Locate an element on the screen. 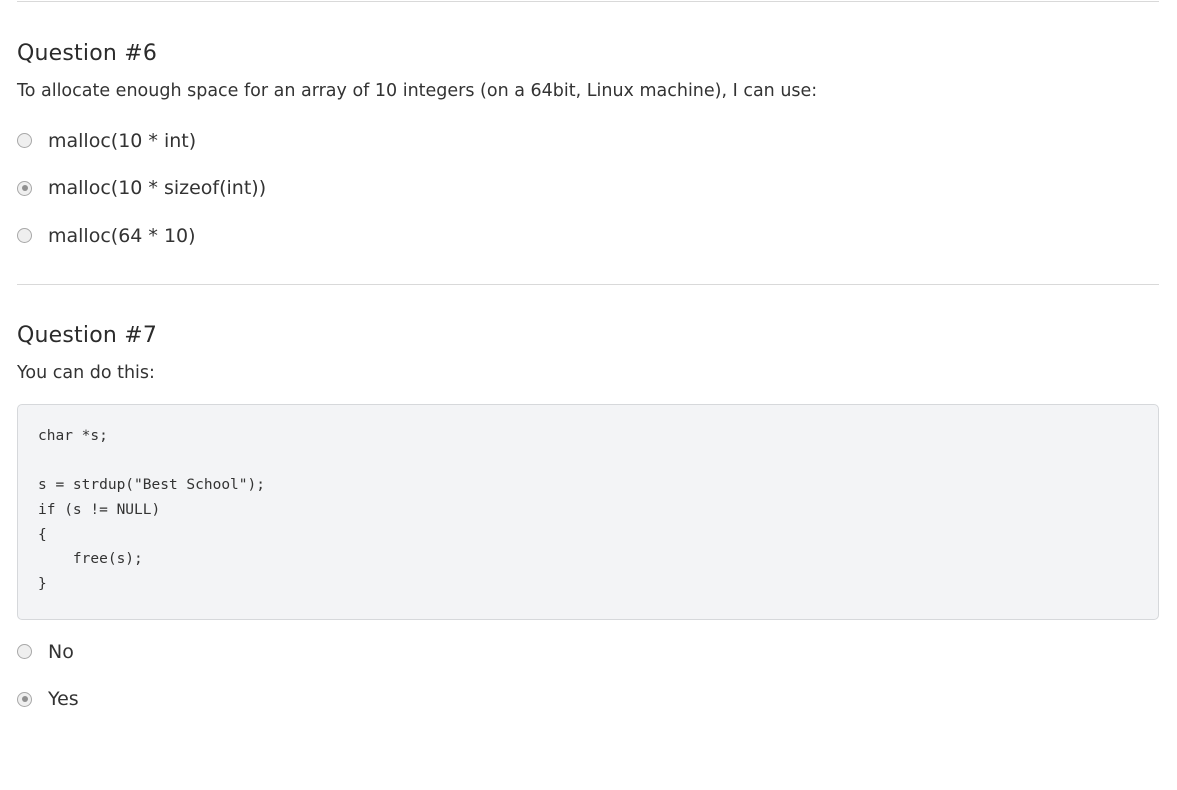 Image resolution: width=1177 pixels, height=790 pixels. code-line: free(s); is located at coordinates (90, 559).